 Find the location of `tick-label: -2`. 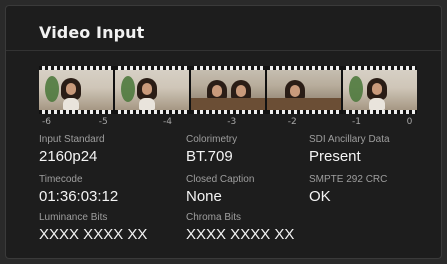

tick-label: -2 is located at coordinates (292, 122).